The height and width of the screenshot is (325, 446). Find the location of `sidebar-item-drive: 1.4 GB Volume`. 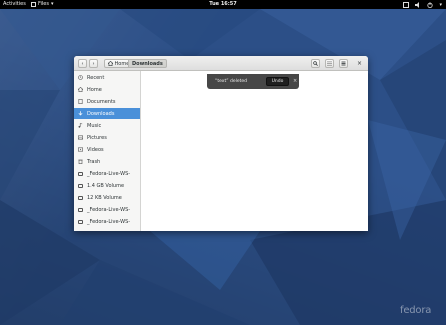

sidebar-item-drive: 1.4 GB Volume is located at coordinates (107, 185).